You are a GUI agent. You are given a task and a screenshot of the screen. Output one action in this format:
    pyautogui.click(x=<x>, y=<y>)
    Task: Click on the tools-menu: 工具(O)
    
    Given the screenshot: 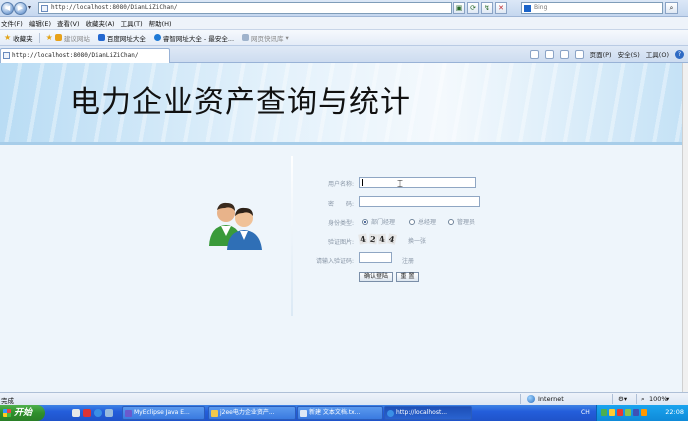 What is the action you would take?
    pyautogui.click(x=657, y=54)
    